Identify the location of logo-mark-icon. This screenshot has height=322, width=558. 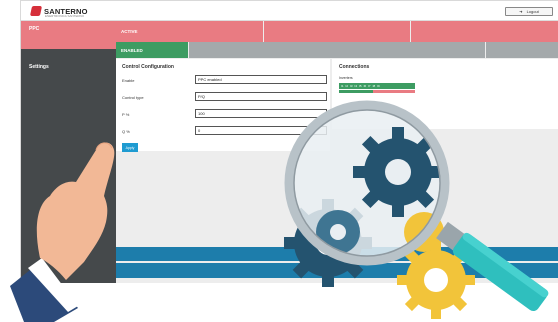
(36, 11).